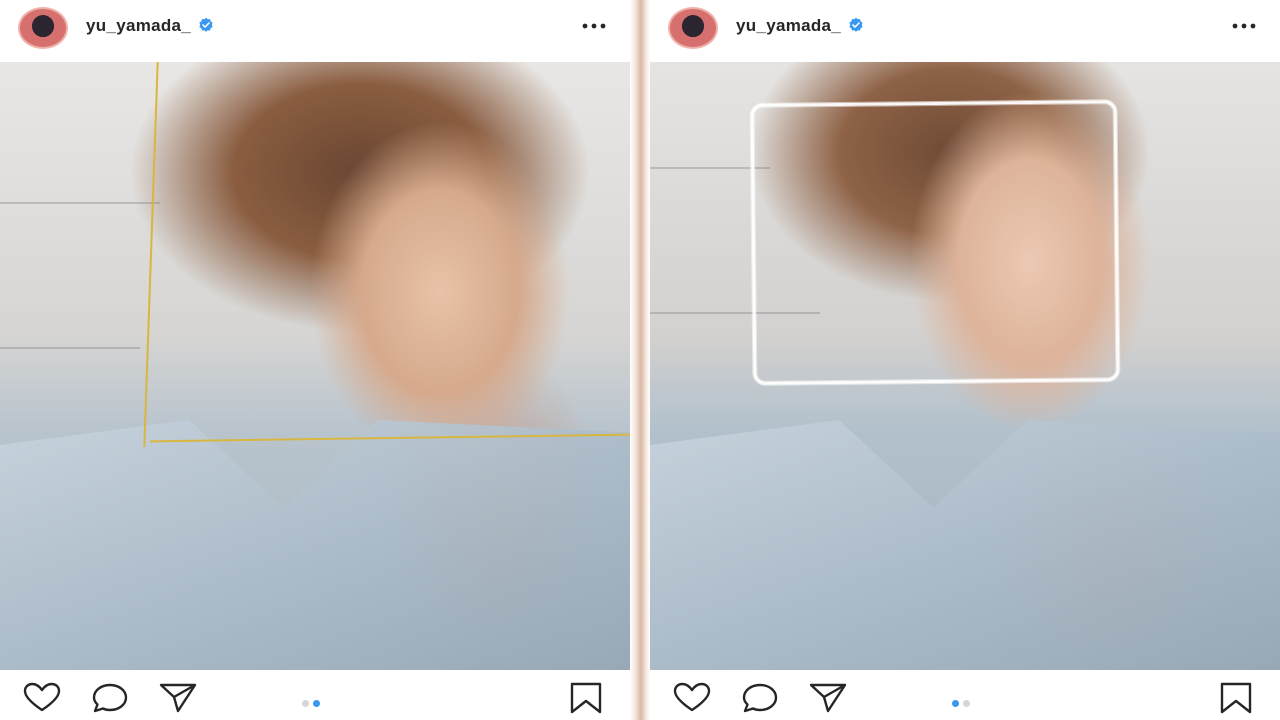 The height and width of the screenshot is (720, 1280). I want to click on sketch-frame-overlay, so click(935, 242).